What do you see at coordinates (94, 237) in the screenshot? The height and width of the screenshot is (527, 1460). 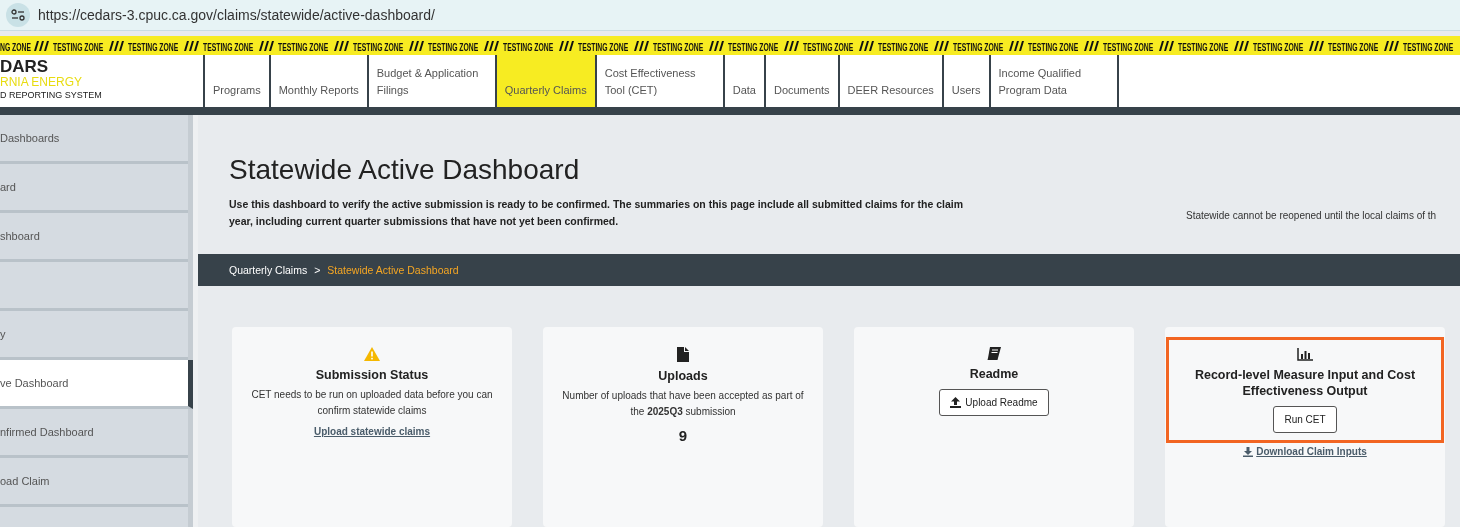 I see `sidebar-item: shboard` at bounding box center [94, 237].